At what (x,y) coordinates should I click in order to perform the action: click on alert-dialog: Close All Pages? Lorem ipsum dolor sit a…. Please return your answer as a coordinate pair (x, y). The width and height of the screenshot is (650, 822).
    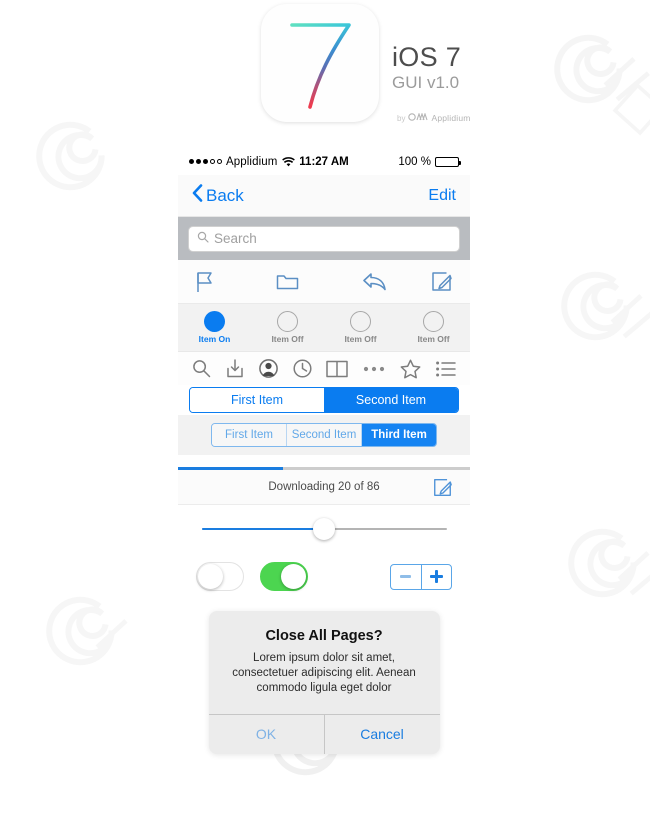
    Looking at the image, I should click on (324, 682).